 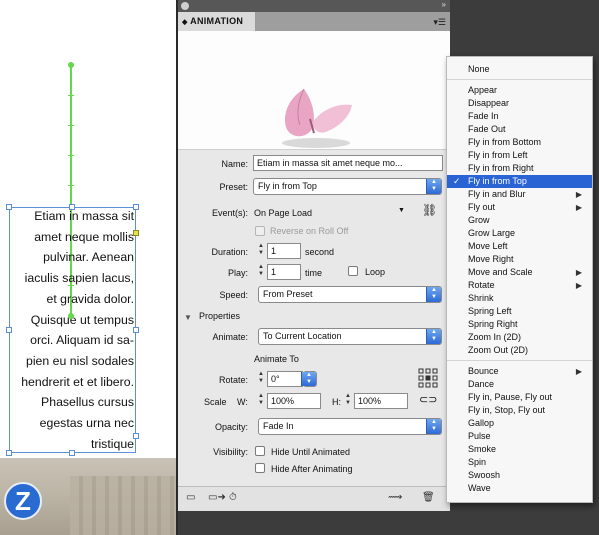 I want to click on speed-select: From Preset ▲ ▼, so click(x=350, y=294).